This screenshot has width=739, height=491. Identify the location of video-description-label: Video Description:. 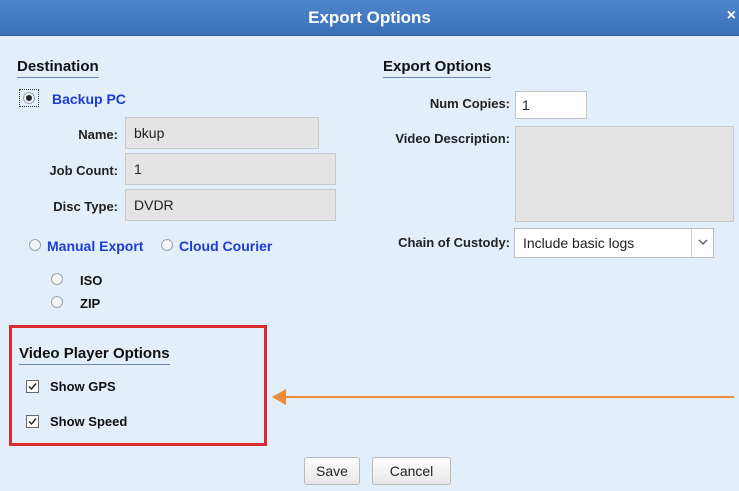
(452, 138).